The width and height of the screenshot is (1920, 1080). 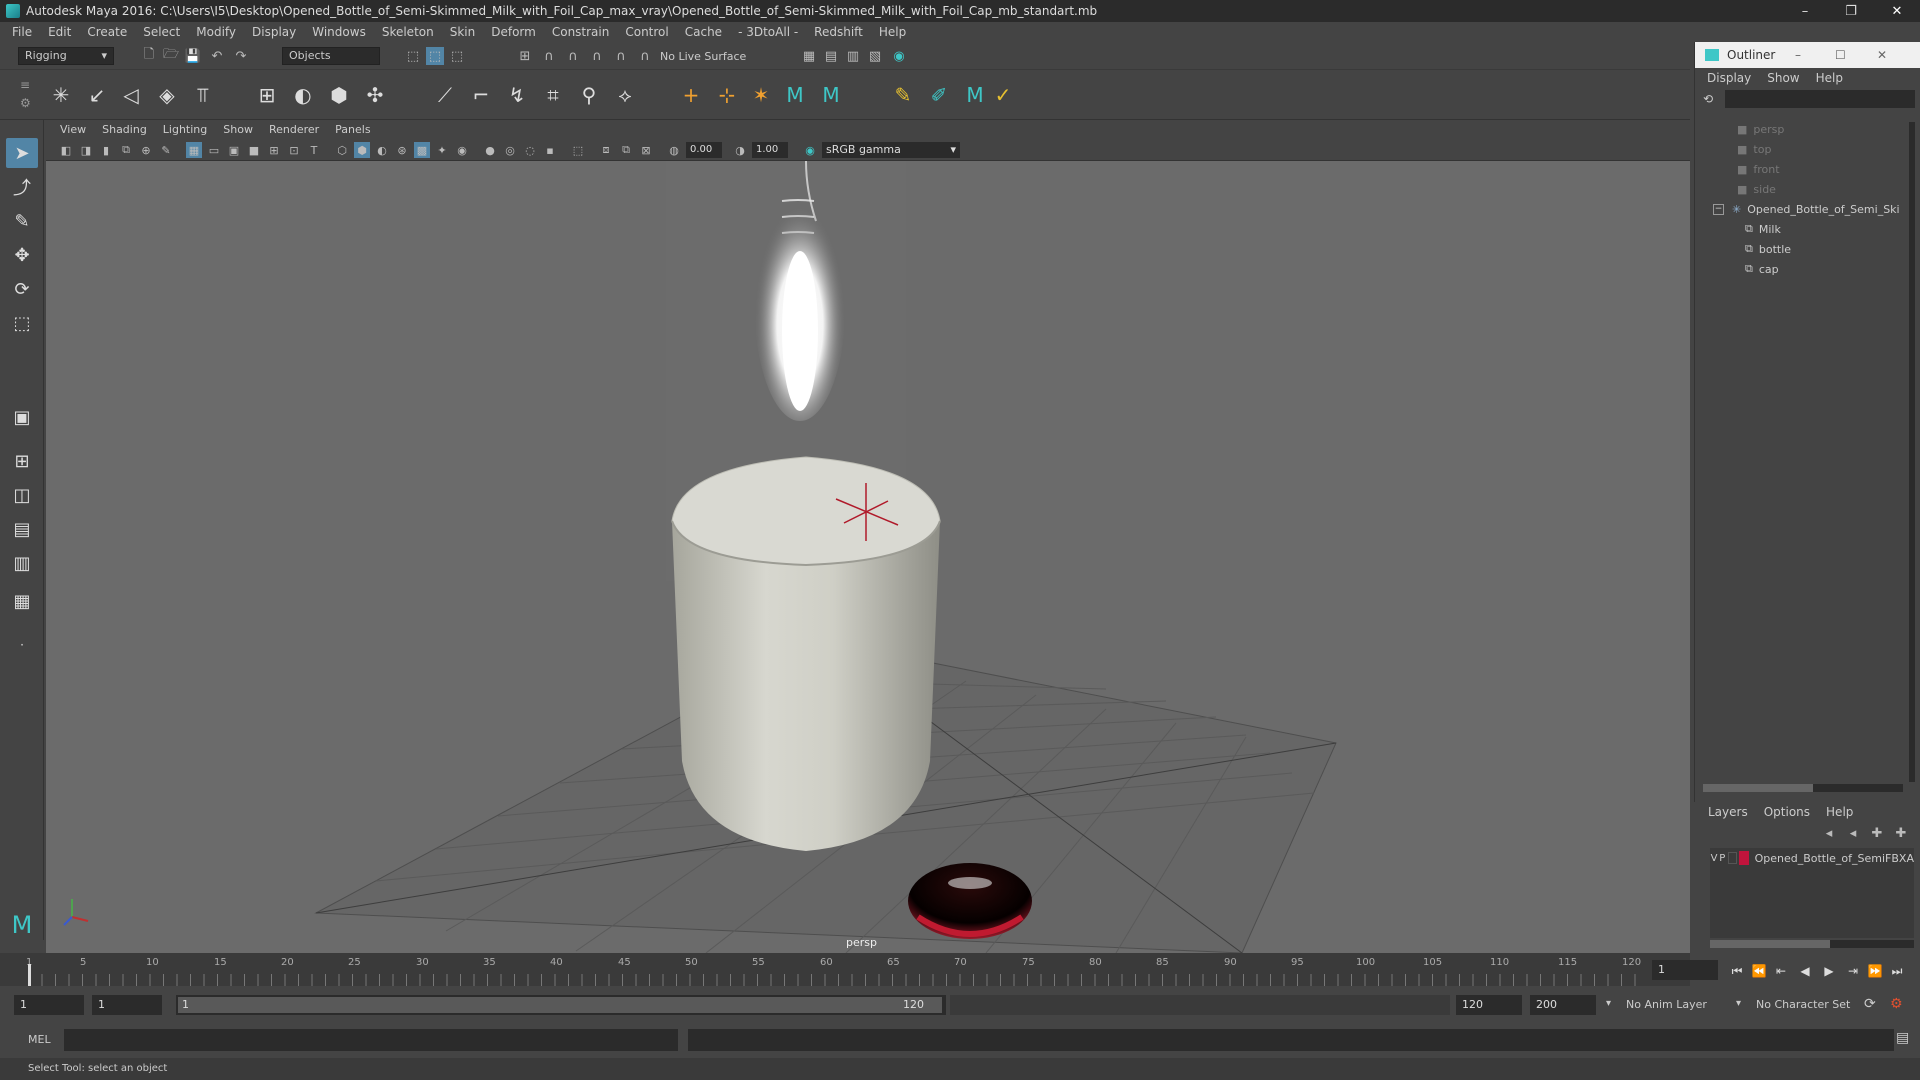 What do you see at coordinates (510, 150) in the screenshot?
I see `motion-blur-icon: ◎` at bounding box center [510, 150].